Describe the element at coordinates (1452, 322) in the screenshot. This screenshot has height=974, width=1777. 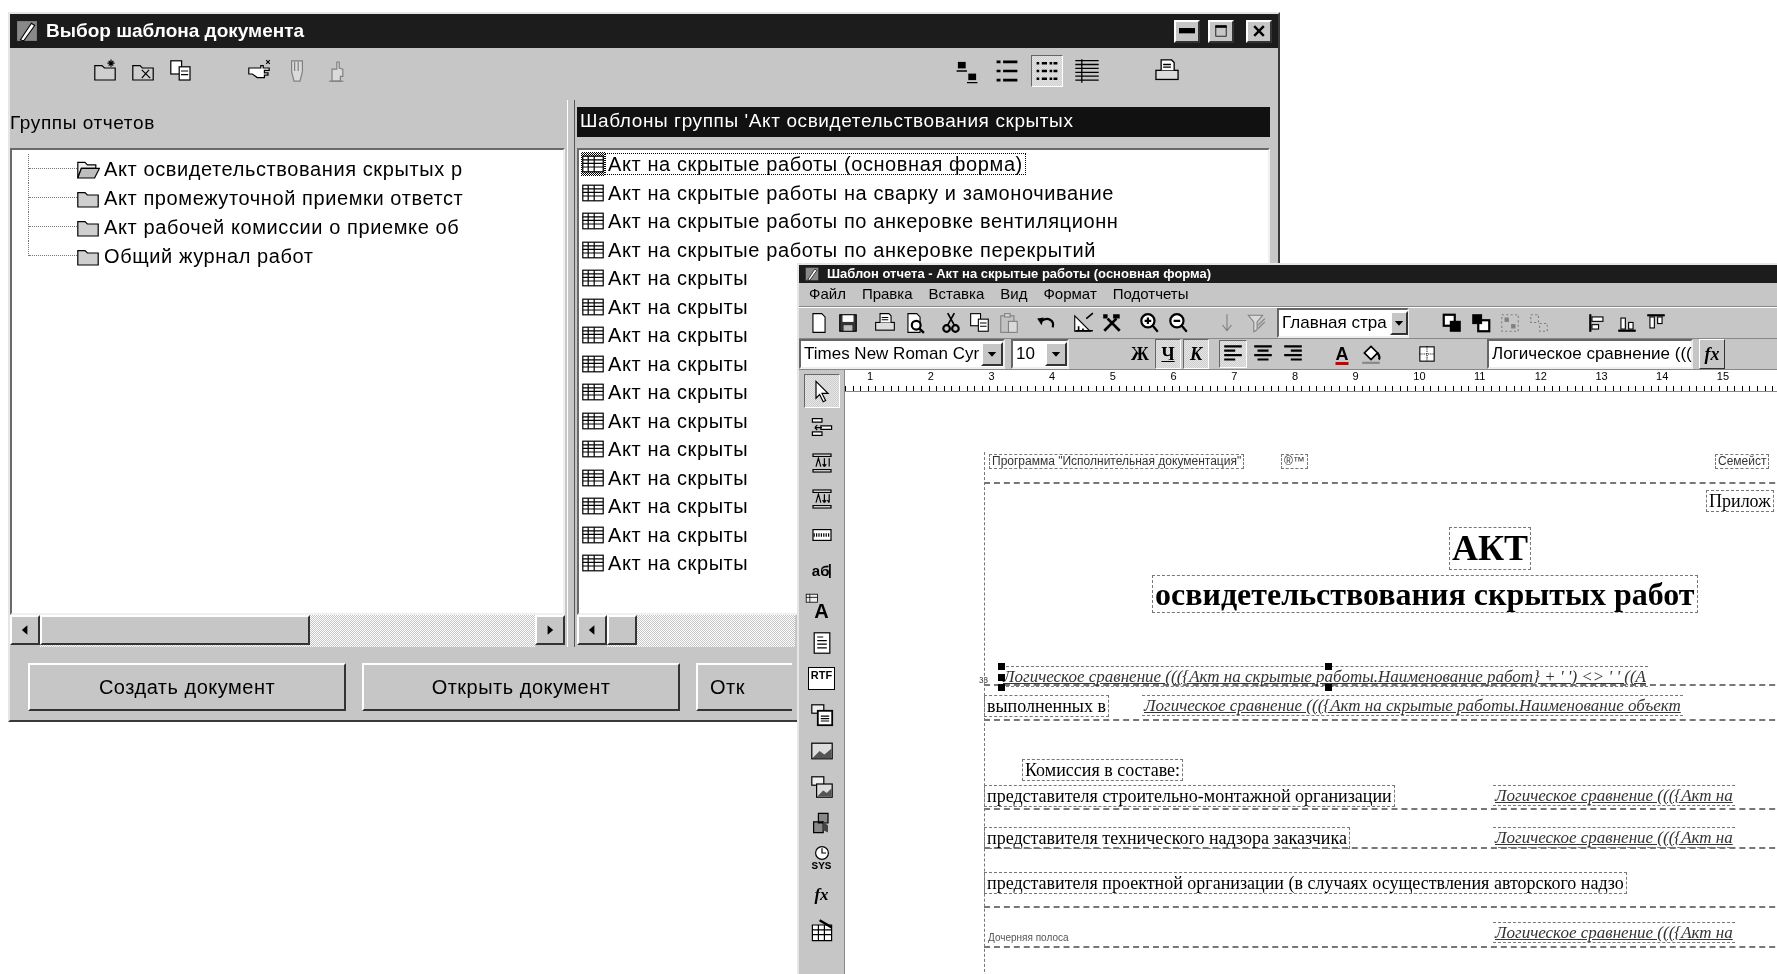
I see `bring-to-front-icon` at that location.